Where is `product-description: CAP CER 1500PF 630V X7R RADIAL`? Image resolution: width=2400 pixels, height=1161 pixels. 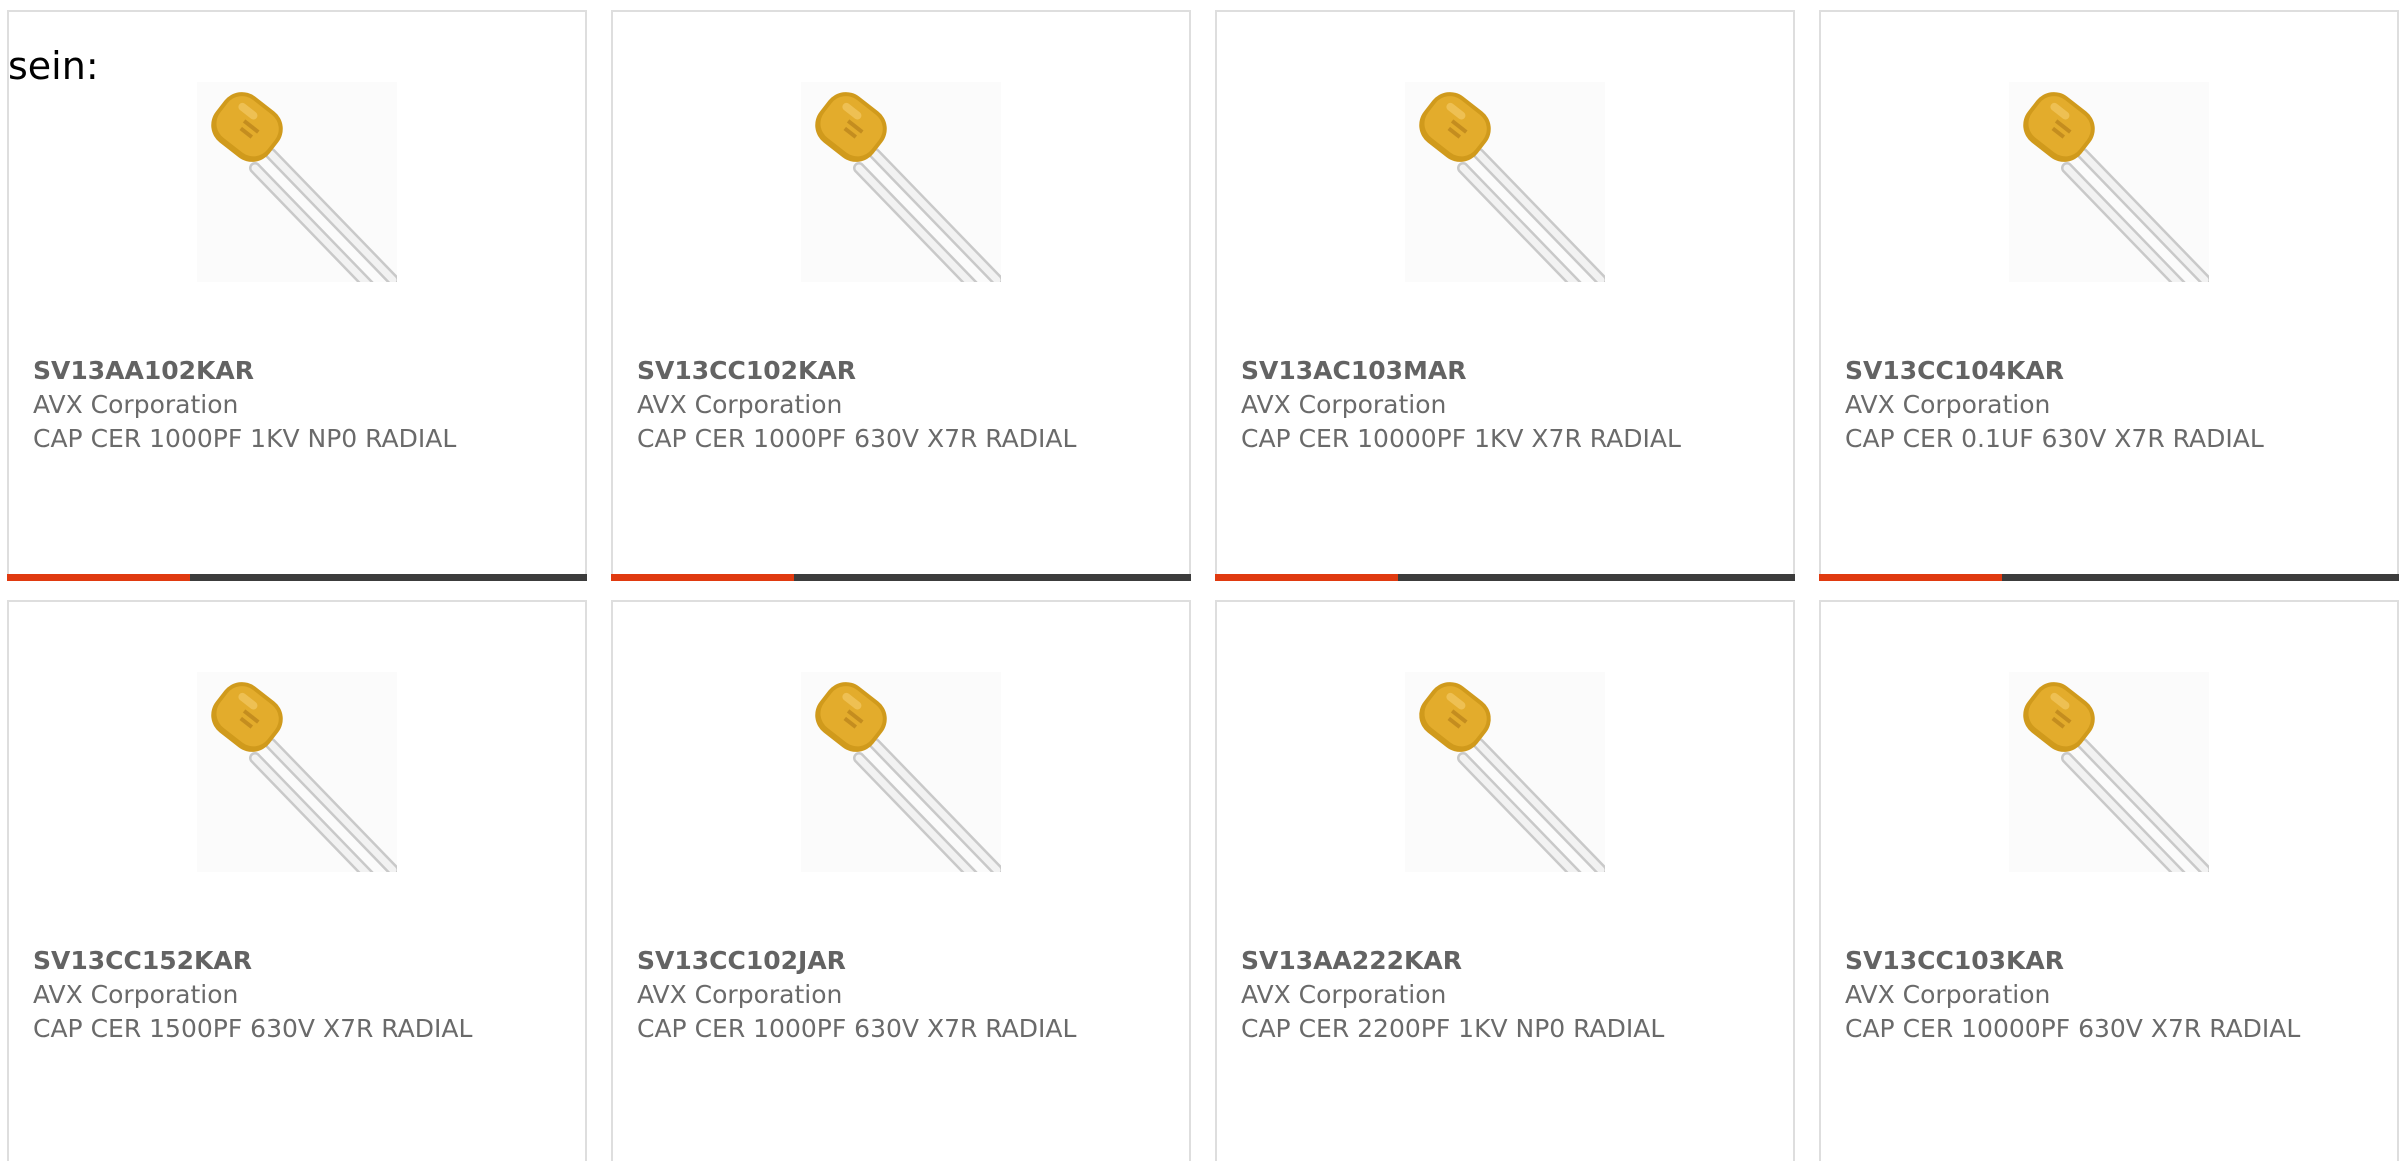
product-description: CAP CER 1500PF 630V X7R RADIAL is located at coordinates (253, 1028).